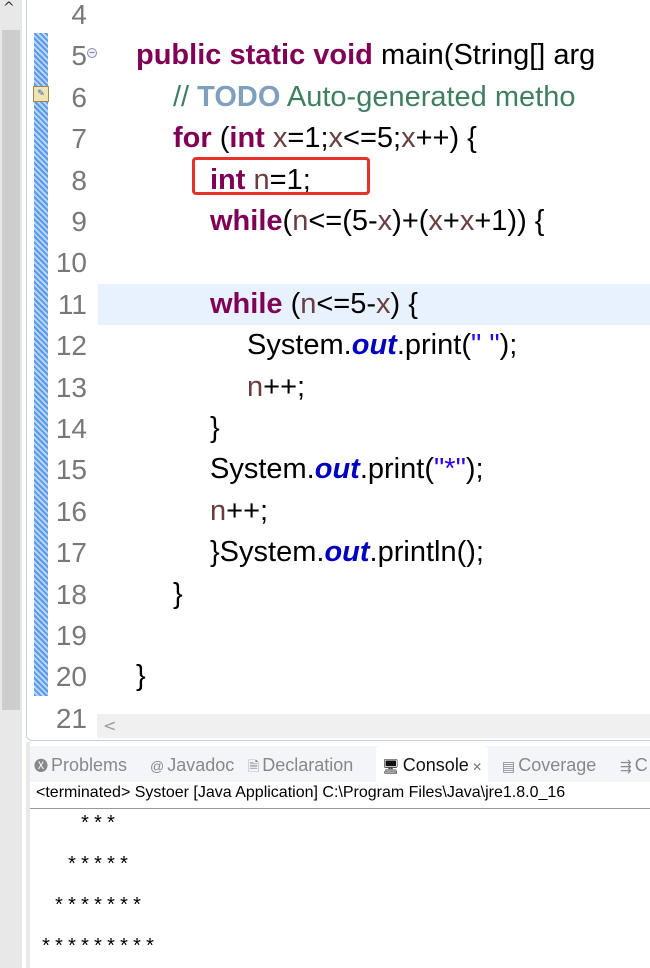 This screenshot has height=968, width=650. Describe the element at coordinates (71, 428) in the screenshot. I see `line-number: 14` at that location.